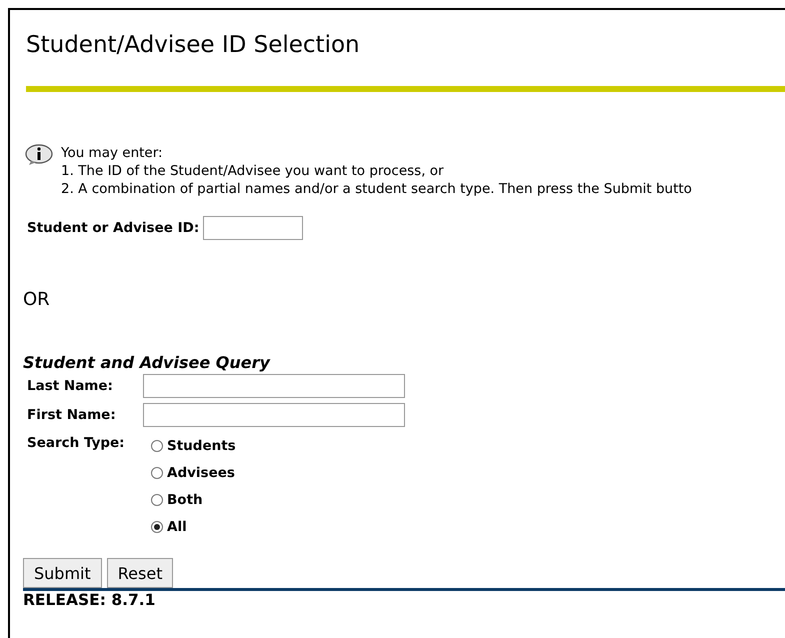  Describe the element at coordinates (185, 500) in the screenshot. I see `radio-label: Both` at that location.